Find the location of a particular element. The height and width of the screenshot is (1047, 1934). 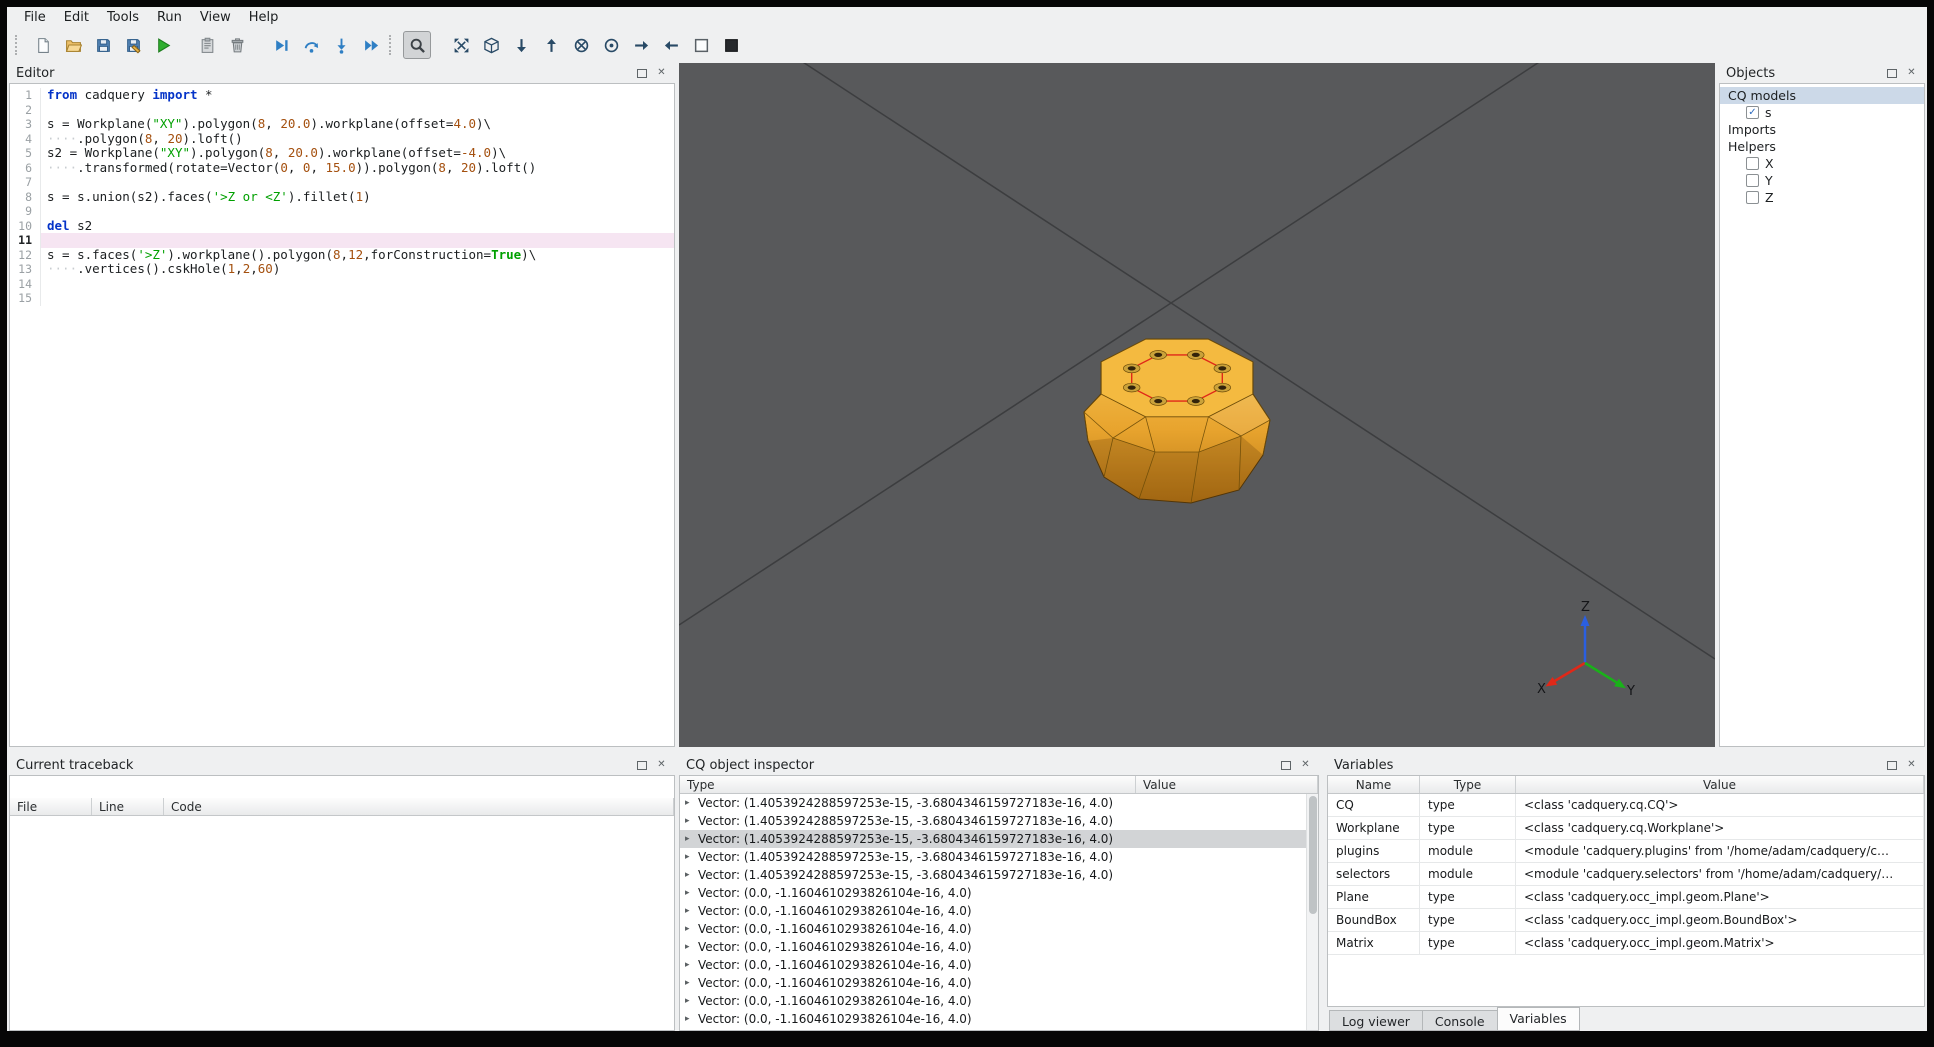

debug-run-button is located at coordinates (281, 45).